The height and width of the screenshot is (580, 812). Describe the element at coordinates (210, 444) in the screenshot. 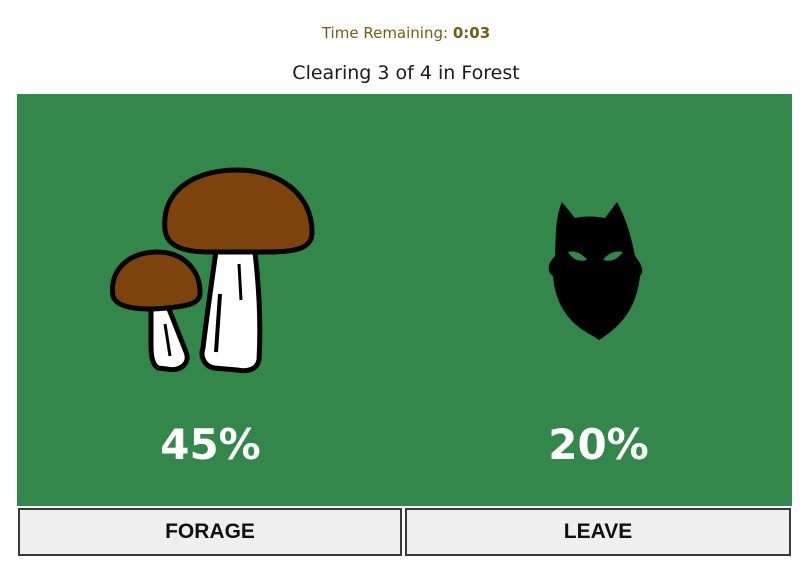

I see `forage-probability: 45%` at that location.